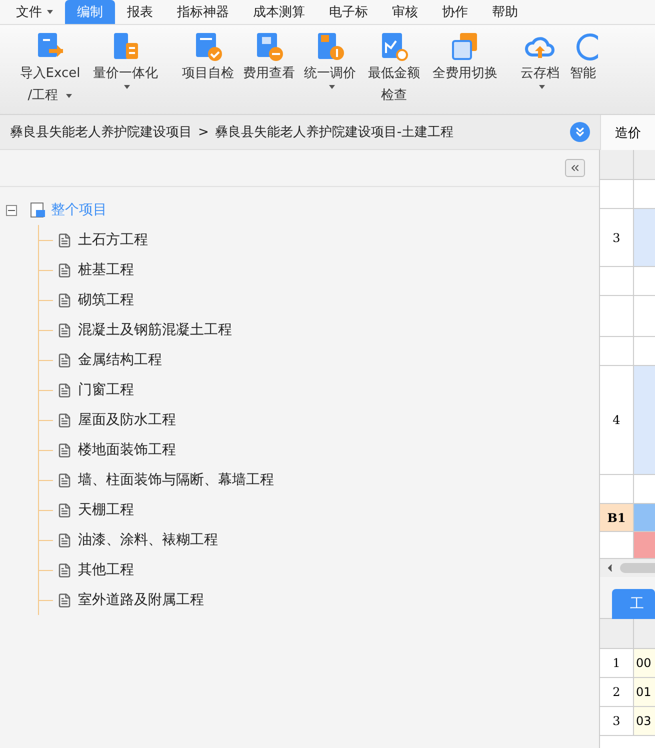 The image size is (655, 748). Describe the element at coordinates (140, 12) in the screenshot. I see `menu-tab: 报表` at that location.